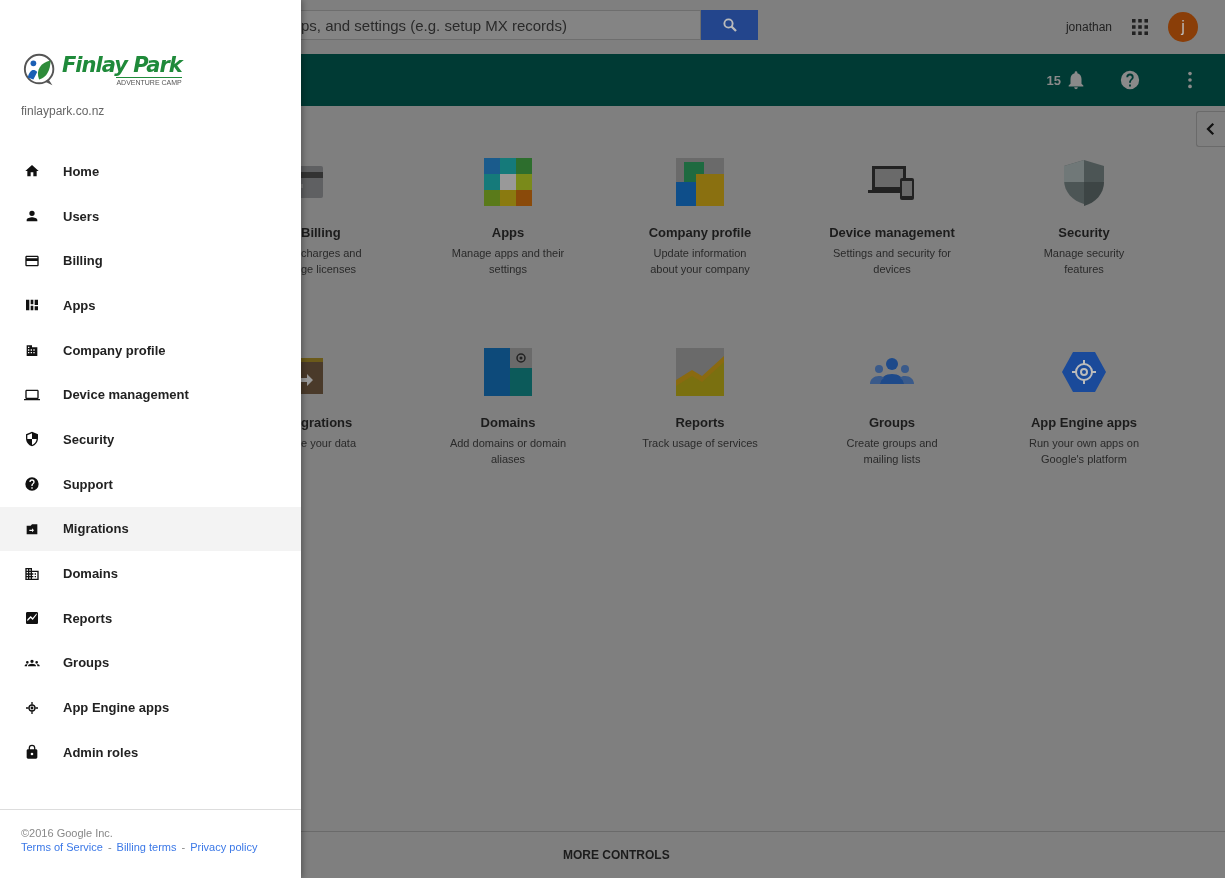 Image resolution: width=1225 pixels, height=878 pixels. What do you see at coordinates (321, 232) in the screenshot?
I see `card-title: Billing` at bounding box center [321, 232].